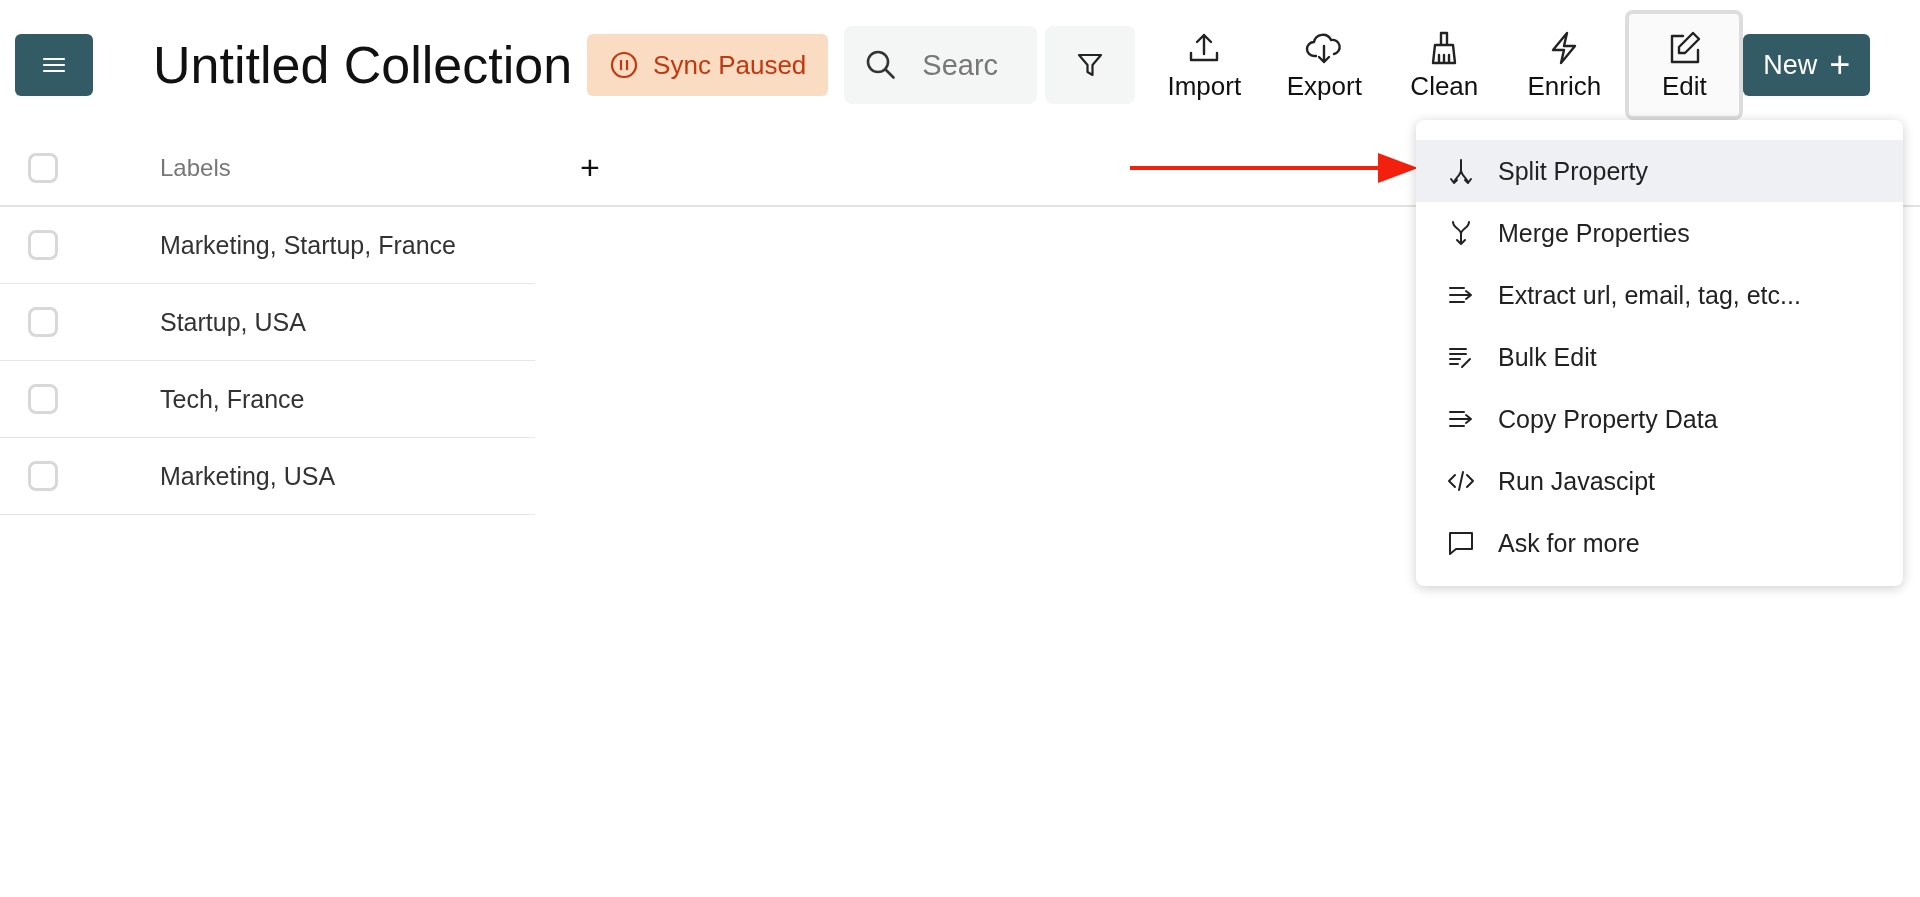 This screenshot has height=897, width=1920. What do you see at coordinates (1659, 357) in the screenshot?
I see `menu-item: Bulk Edit` at bounding box center [1659, 357].